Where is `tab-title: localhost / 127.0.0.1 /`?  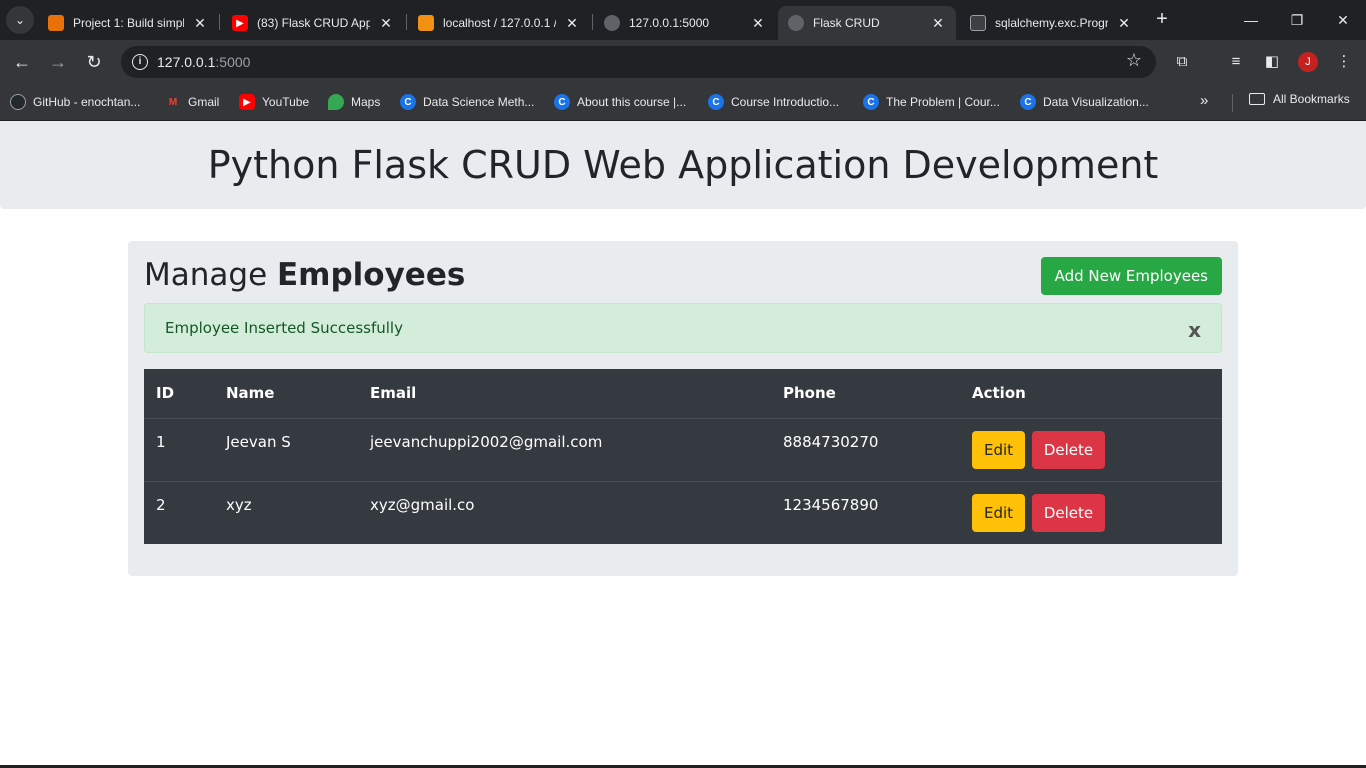
tab-title: localhost / 127.0.0.1 / is located at coordinates (499, 23).